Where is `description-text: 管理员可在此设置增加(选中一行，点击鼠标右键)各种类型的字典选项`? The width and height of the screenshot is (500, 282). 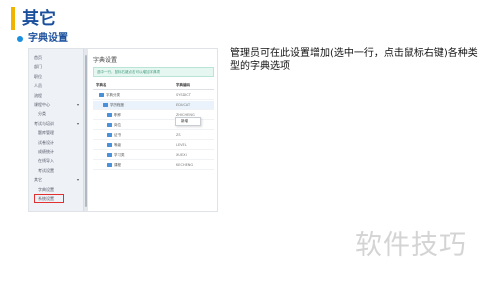 description-text: 管理员可在此设置增加(选中一行，点击鼠标右键)各种类型的字典选项 is located at coordinates (354, 60).